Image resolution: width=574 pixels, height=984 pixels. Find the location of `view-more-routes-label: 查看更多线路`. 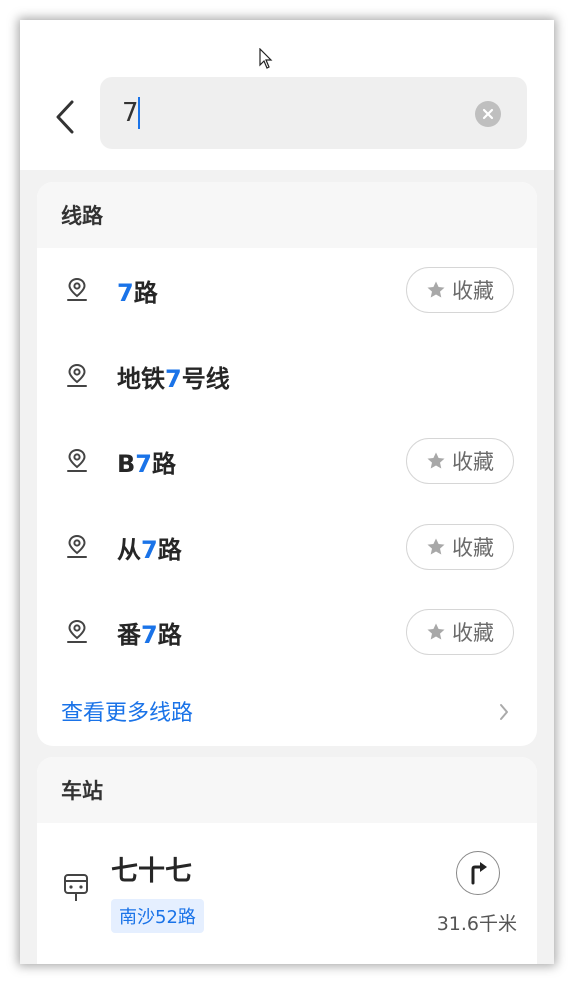

view-more-routes-label: 查看更多线路 is located at coordinates (127, 713).